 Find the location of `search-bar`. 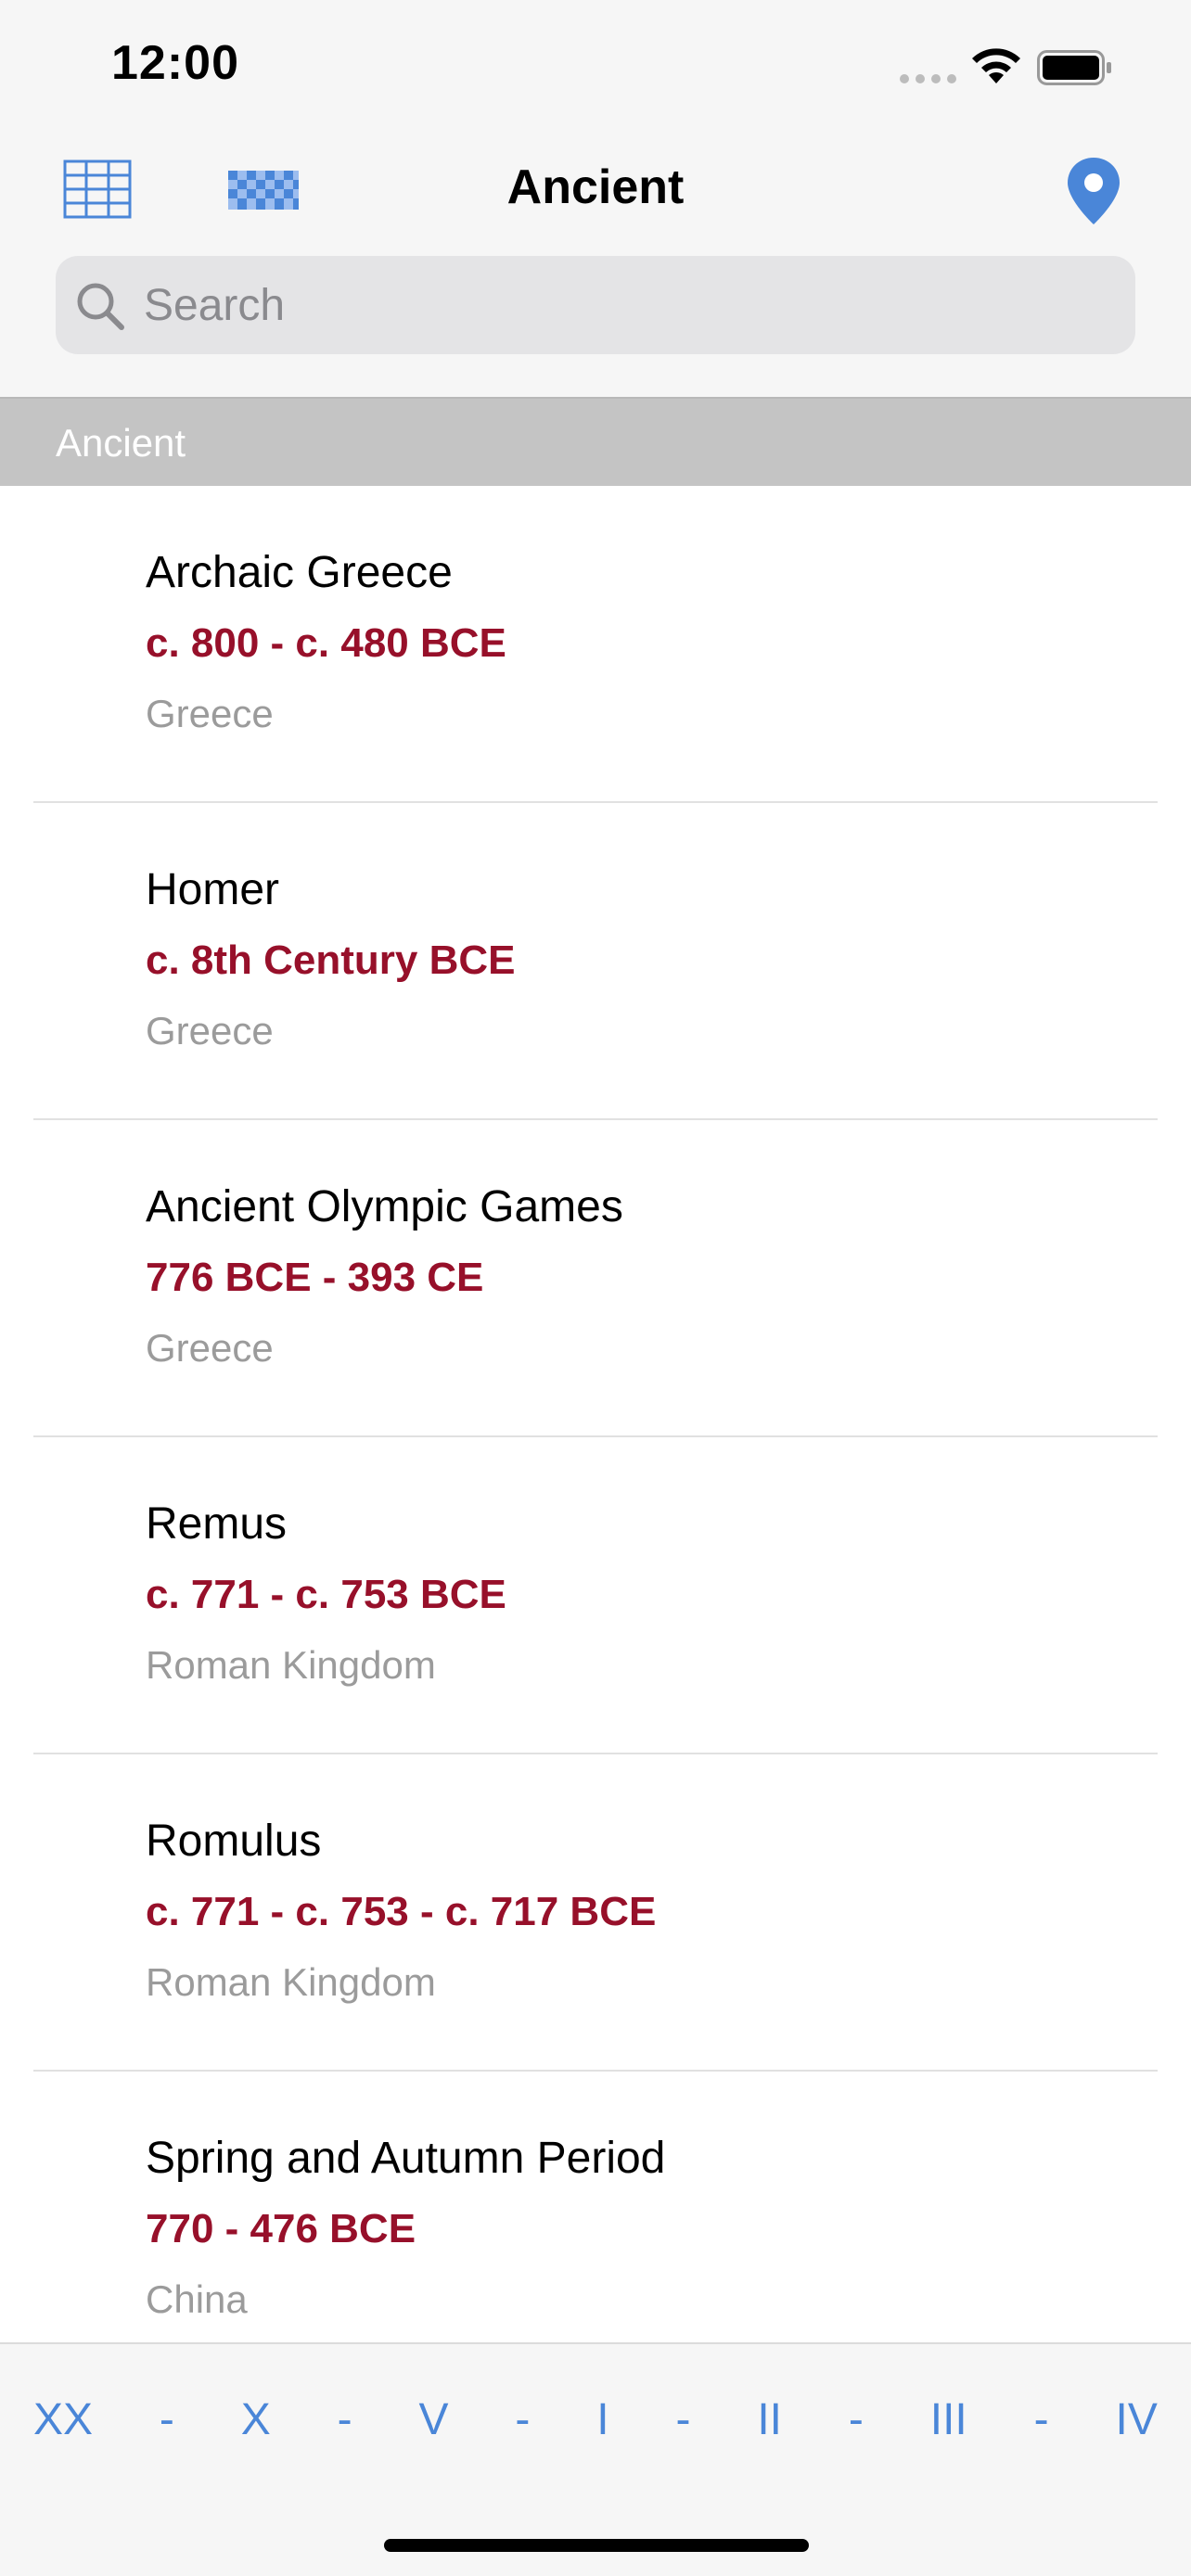

search-bar is located at coordinates (595, 305).